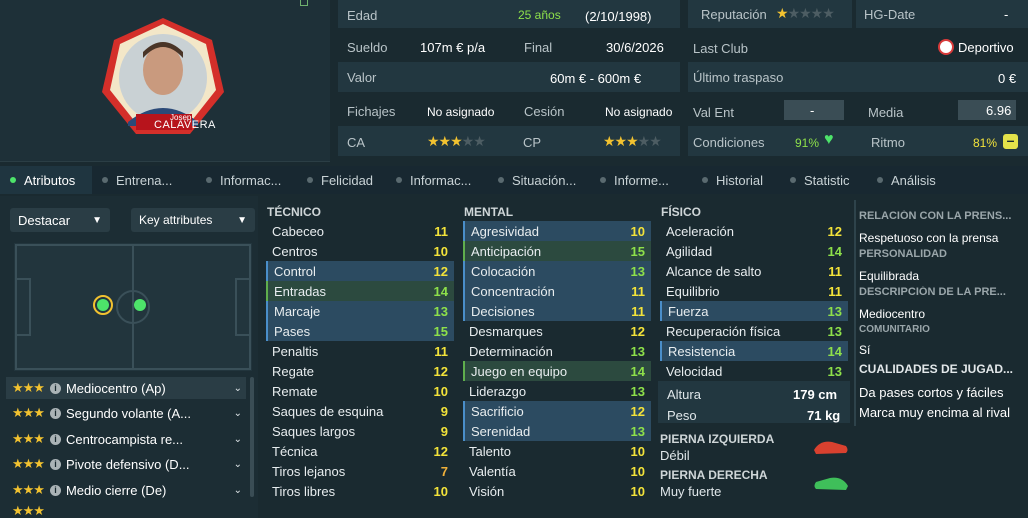  I want to click on pierna-izq-value: Débil, so click(675, 455).